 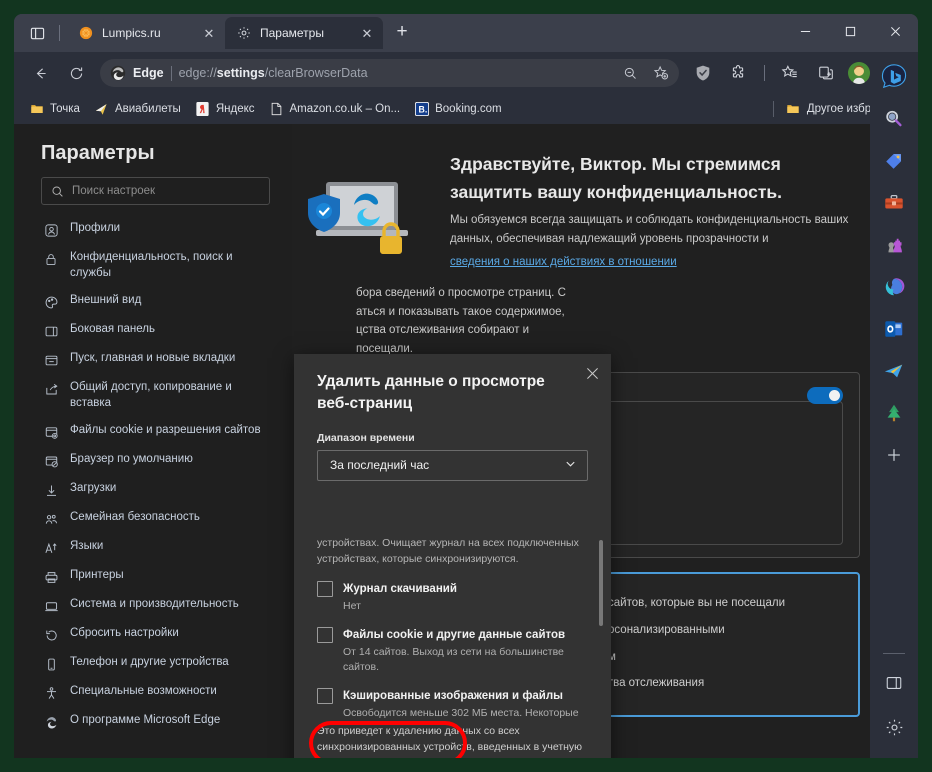 I want to click on telegram-icon, so click(x=894, y=371).